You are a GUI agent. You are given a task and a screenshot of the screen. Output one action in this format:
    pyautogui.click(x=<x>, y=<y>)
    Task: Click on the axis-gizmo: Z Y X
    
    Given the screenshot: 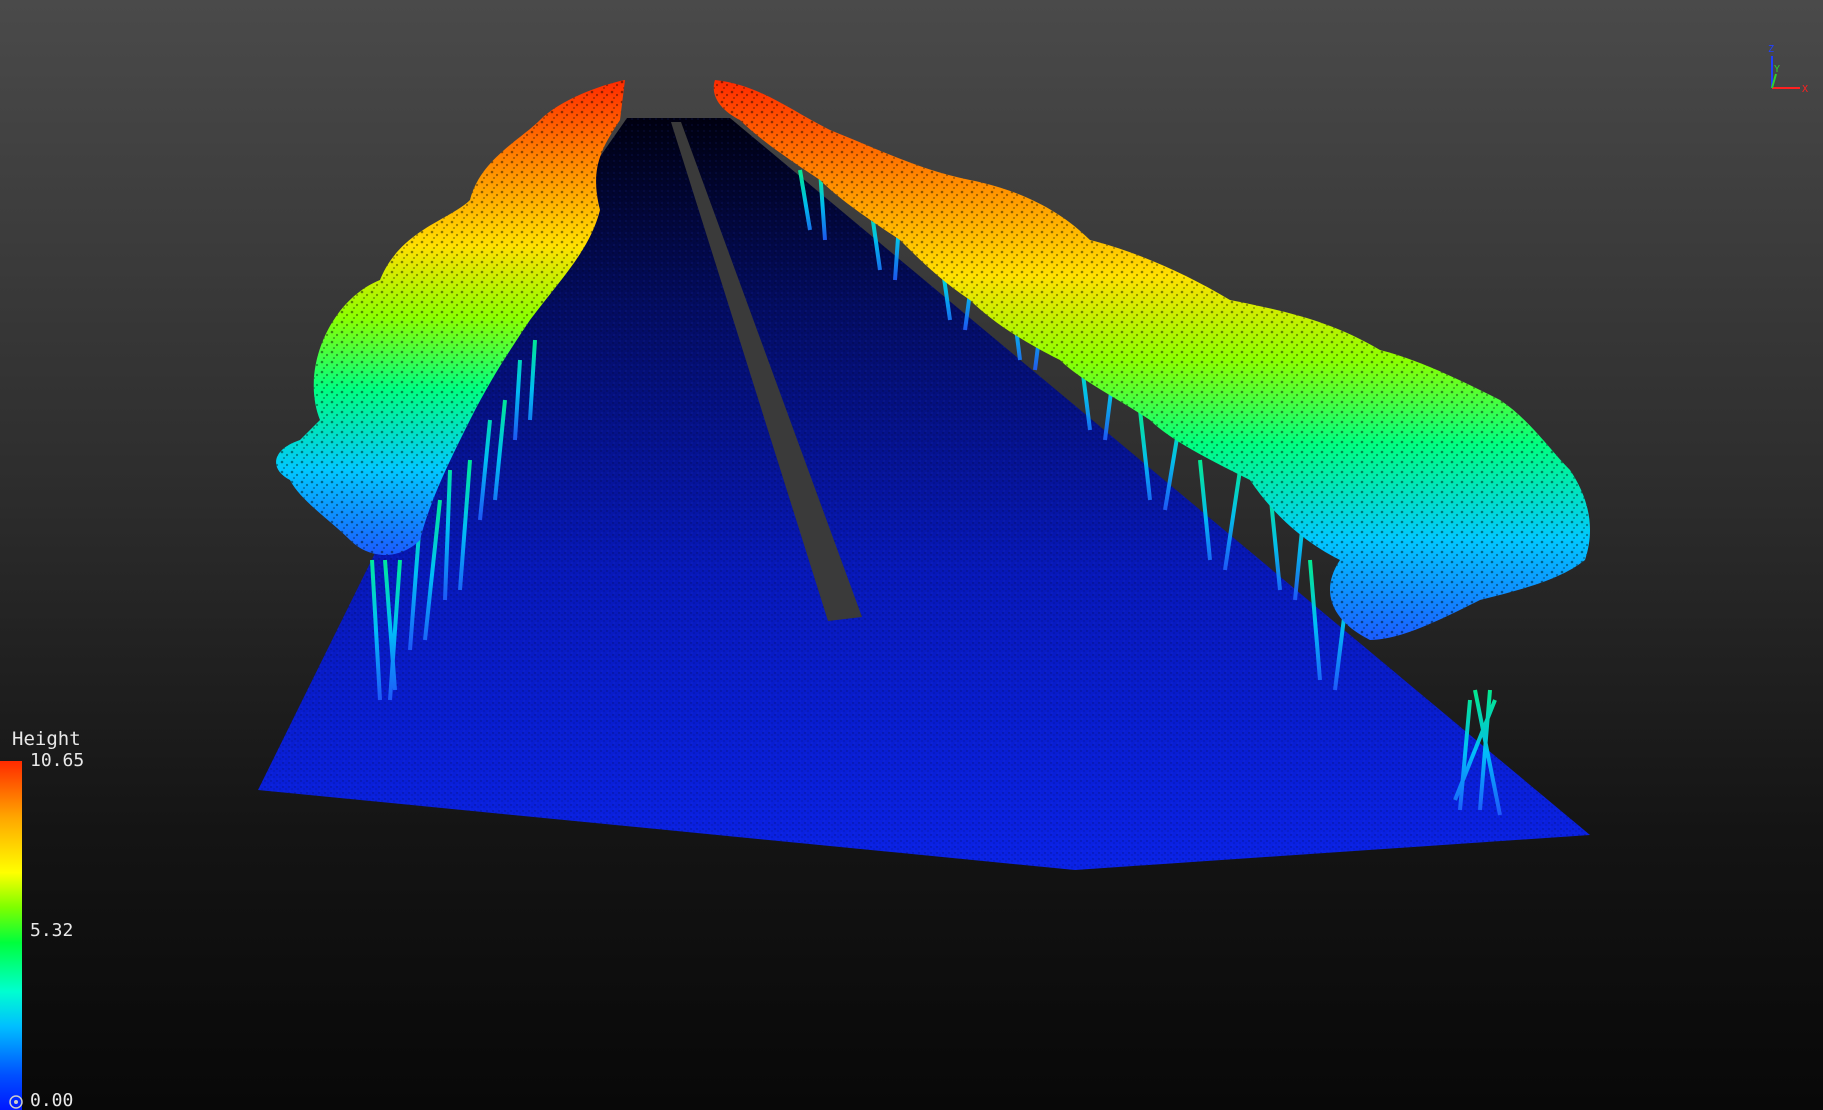 What is the action you would take?
    pyautogui.click(x=1782, y=70)
    